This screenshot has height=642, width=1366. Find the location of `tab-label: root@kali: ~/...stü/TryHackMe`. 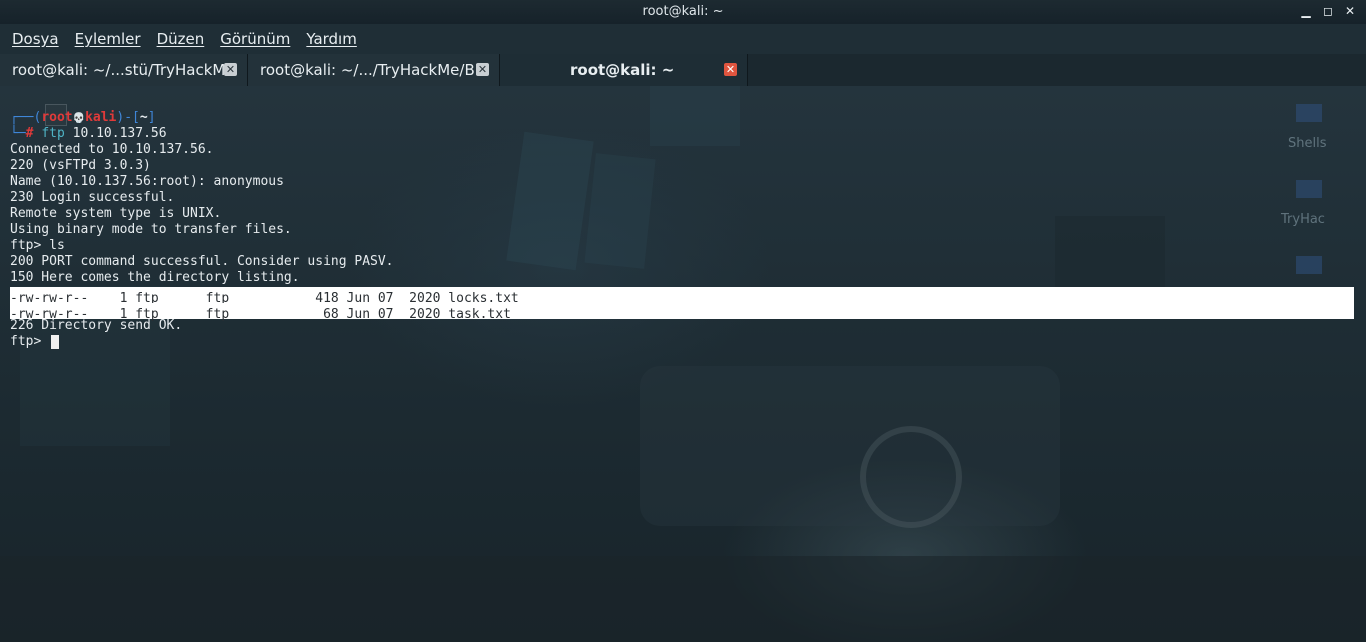

tab-label: root@kali: ~/...stü/TryHackMe is located at coordinates (123, 70).